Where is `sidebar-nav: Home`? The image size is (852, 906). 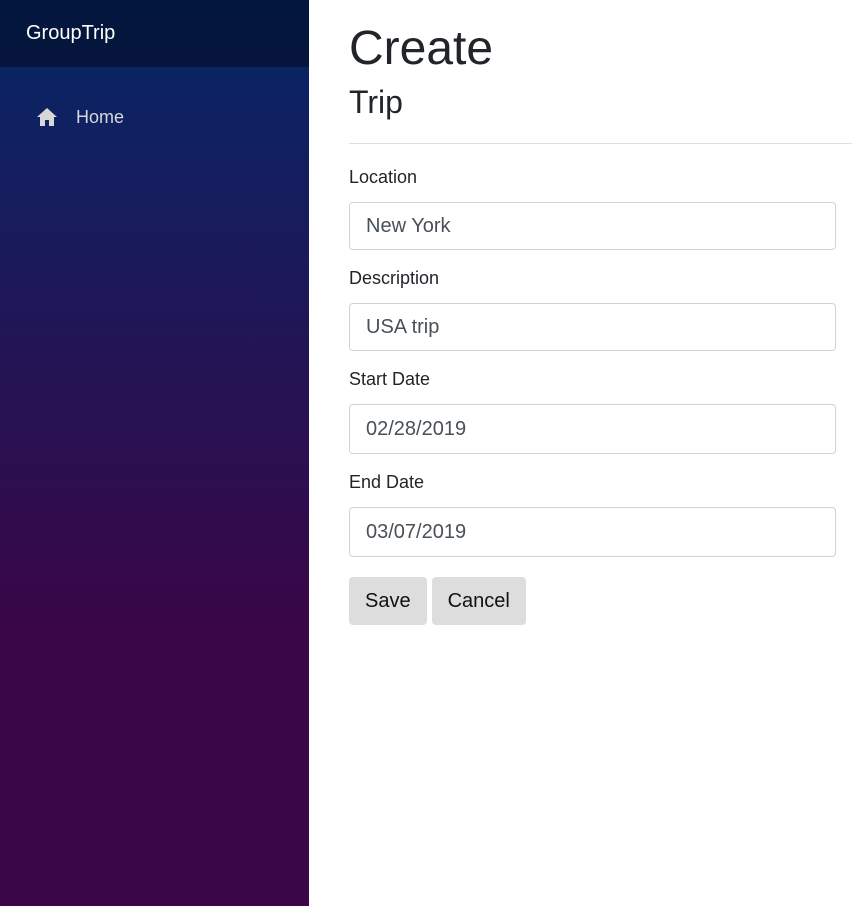 sidebar-nav: Home is located at coordinates (154, 103).